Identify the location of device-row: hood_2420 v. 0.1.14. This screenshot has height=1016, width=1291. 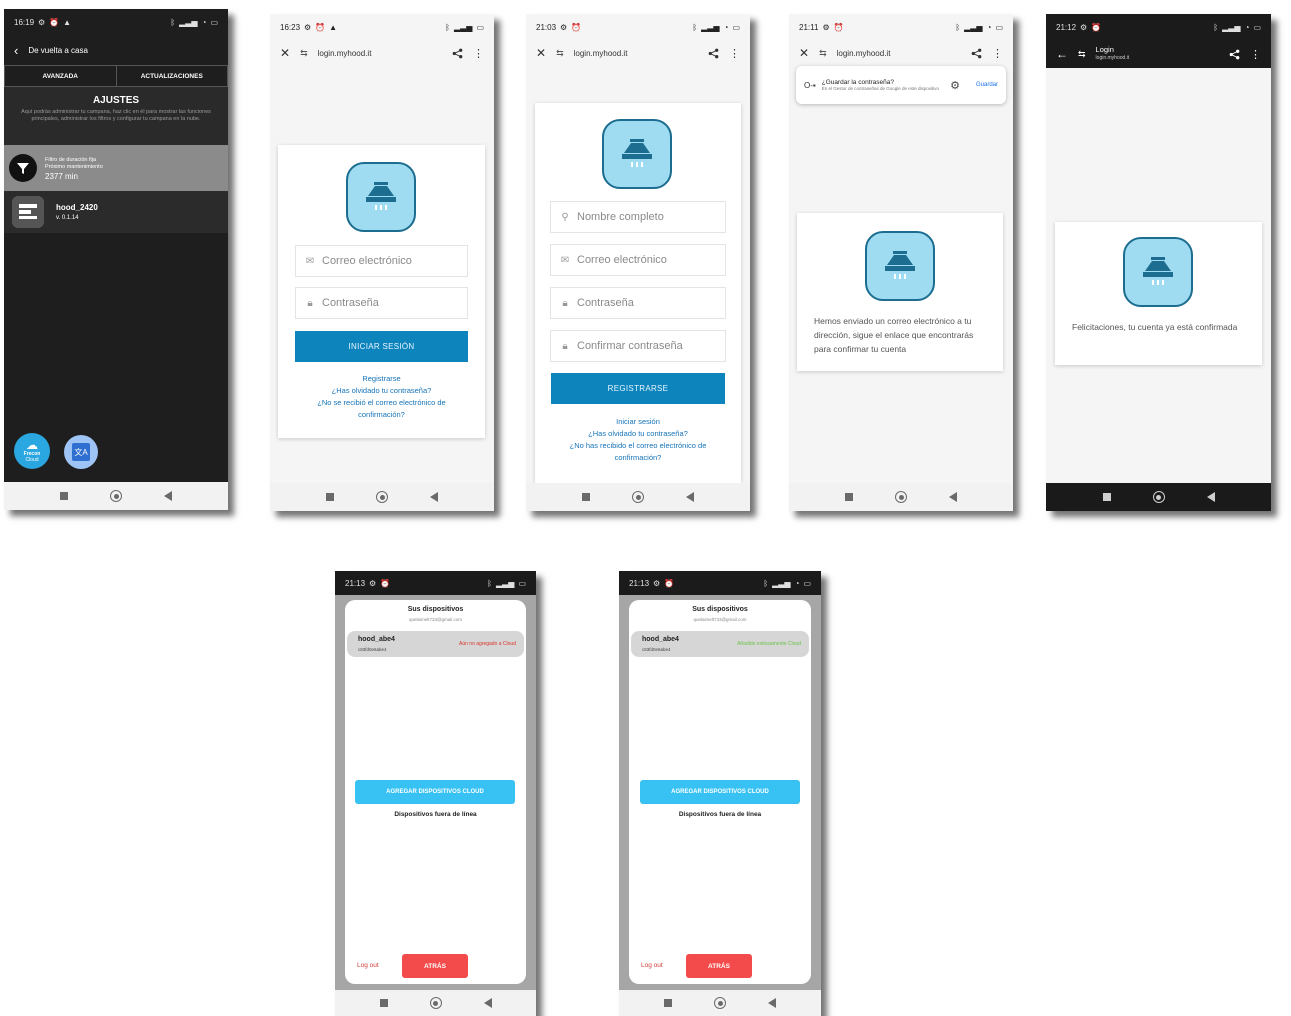
(116, 212).